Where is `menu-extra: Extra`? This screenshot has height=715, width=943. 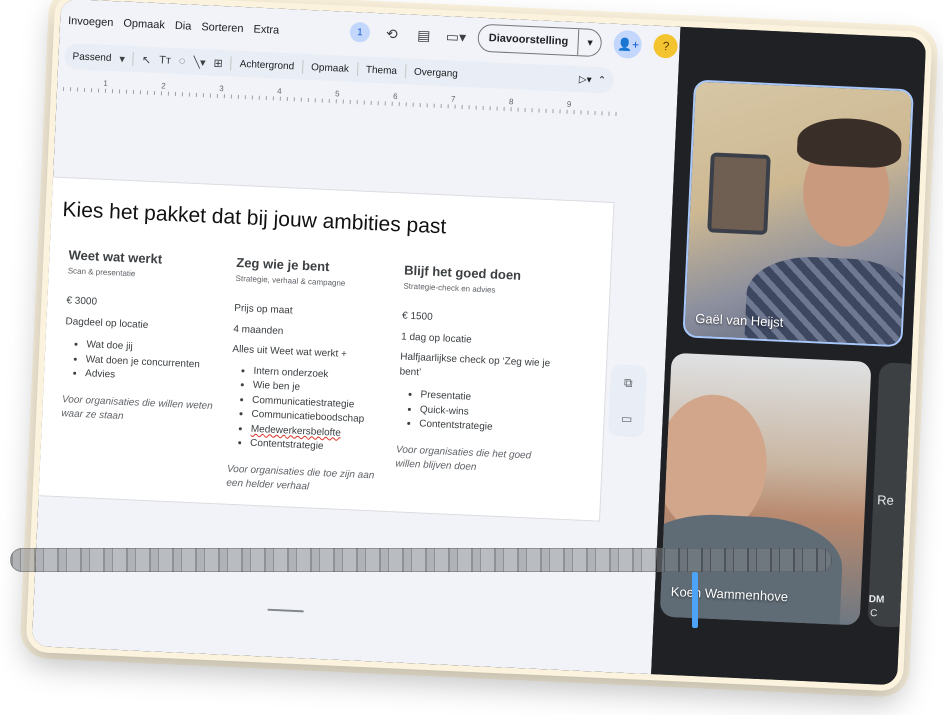
menu-extra: Extra is located at coordinates (266, 29).